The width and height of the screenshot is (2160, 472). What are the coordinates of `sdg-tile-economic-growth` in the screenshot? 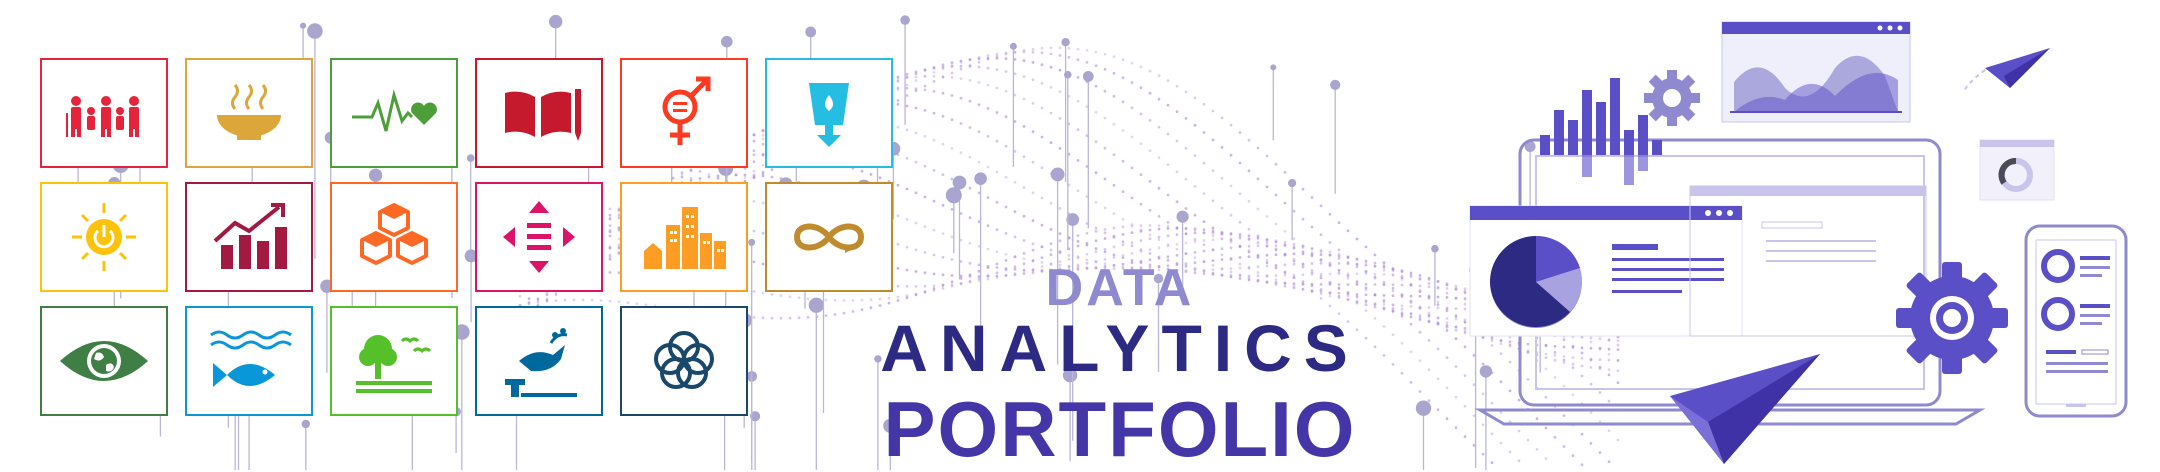 It's located at (249, 237).